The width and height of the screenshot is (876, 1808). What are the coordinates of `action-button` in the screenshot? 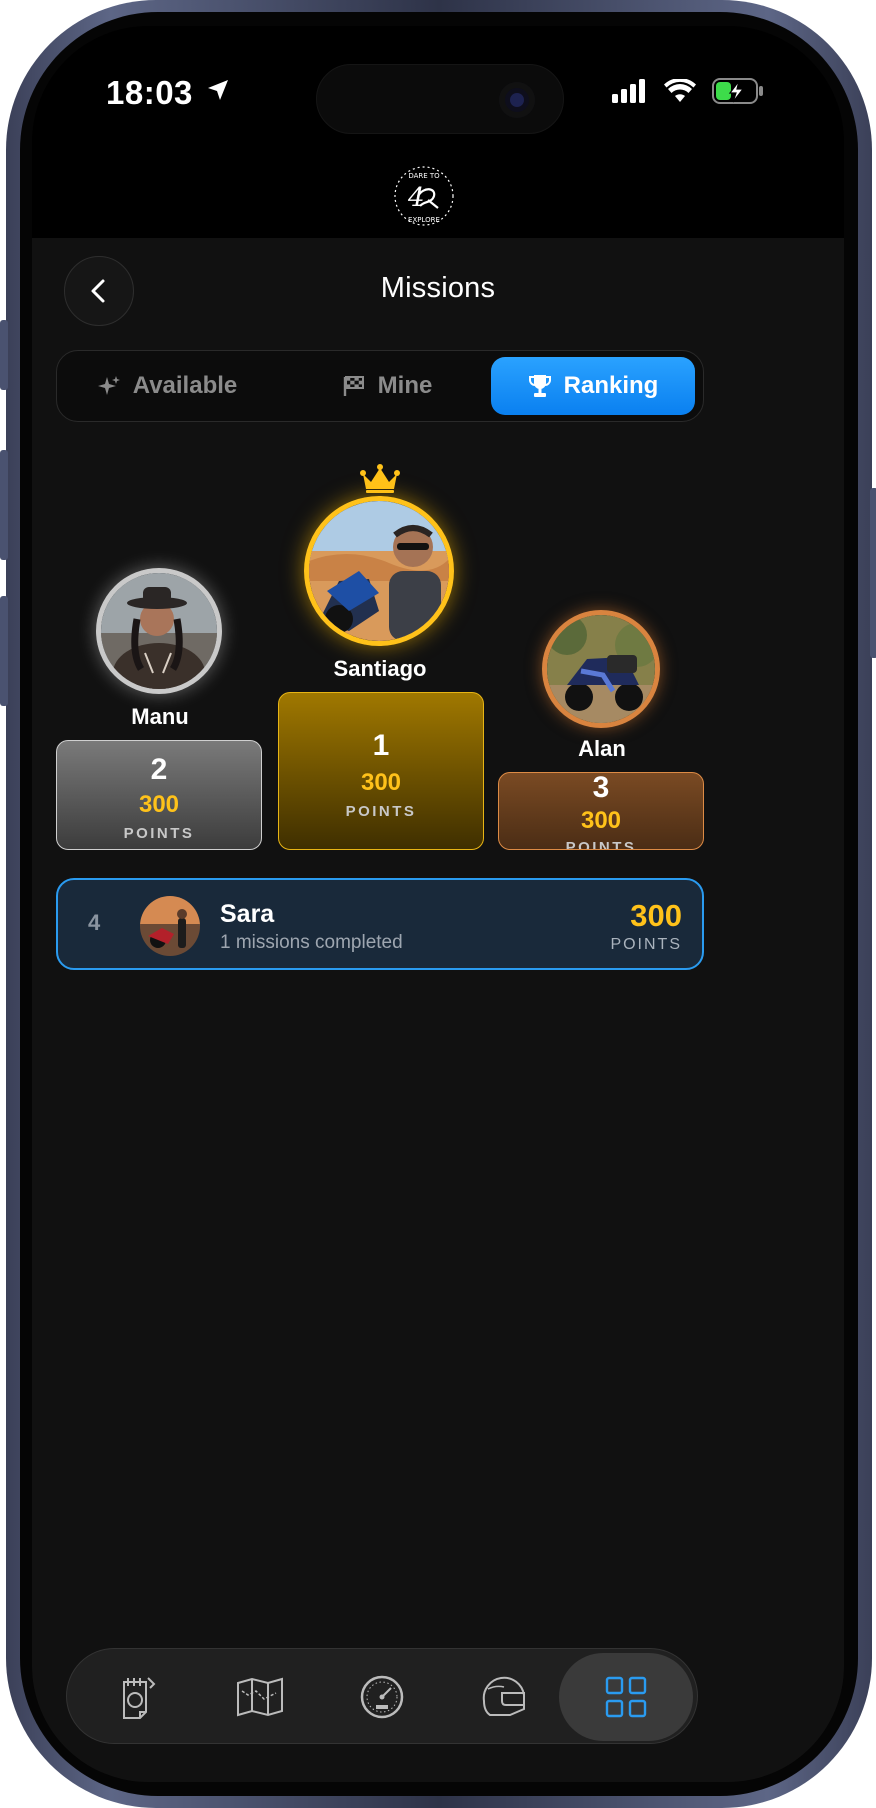 It's located at (4, 355).